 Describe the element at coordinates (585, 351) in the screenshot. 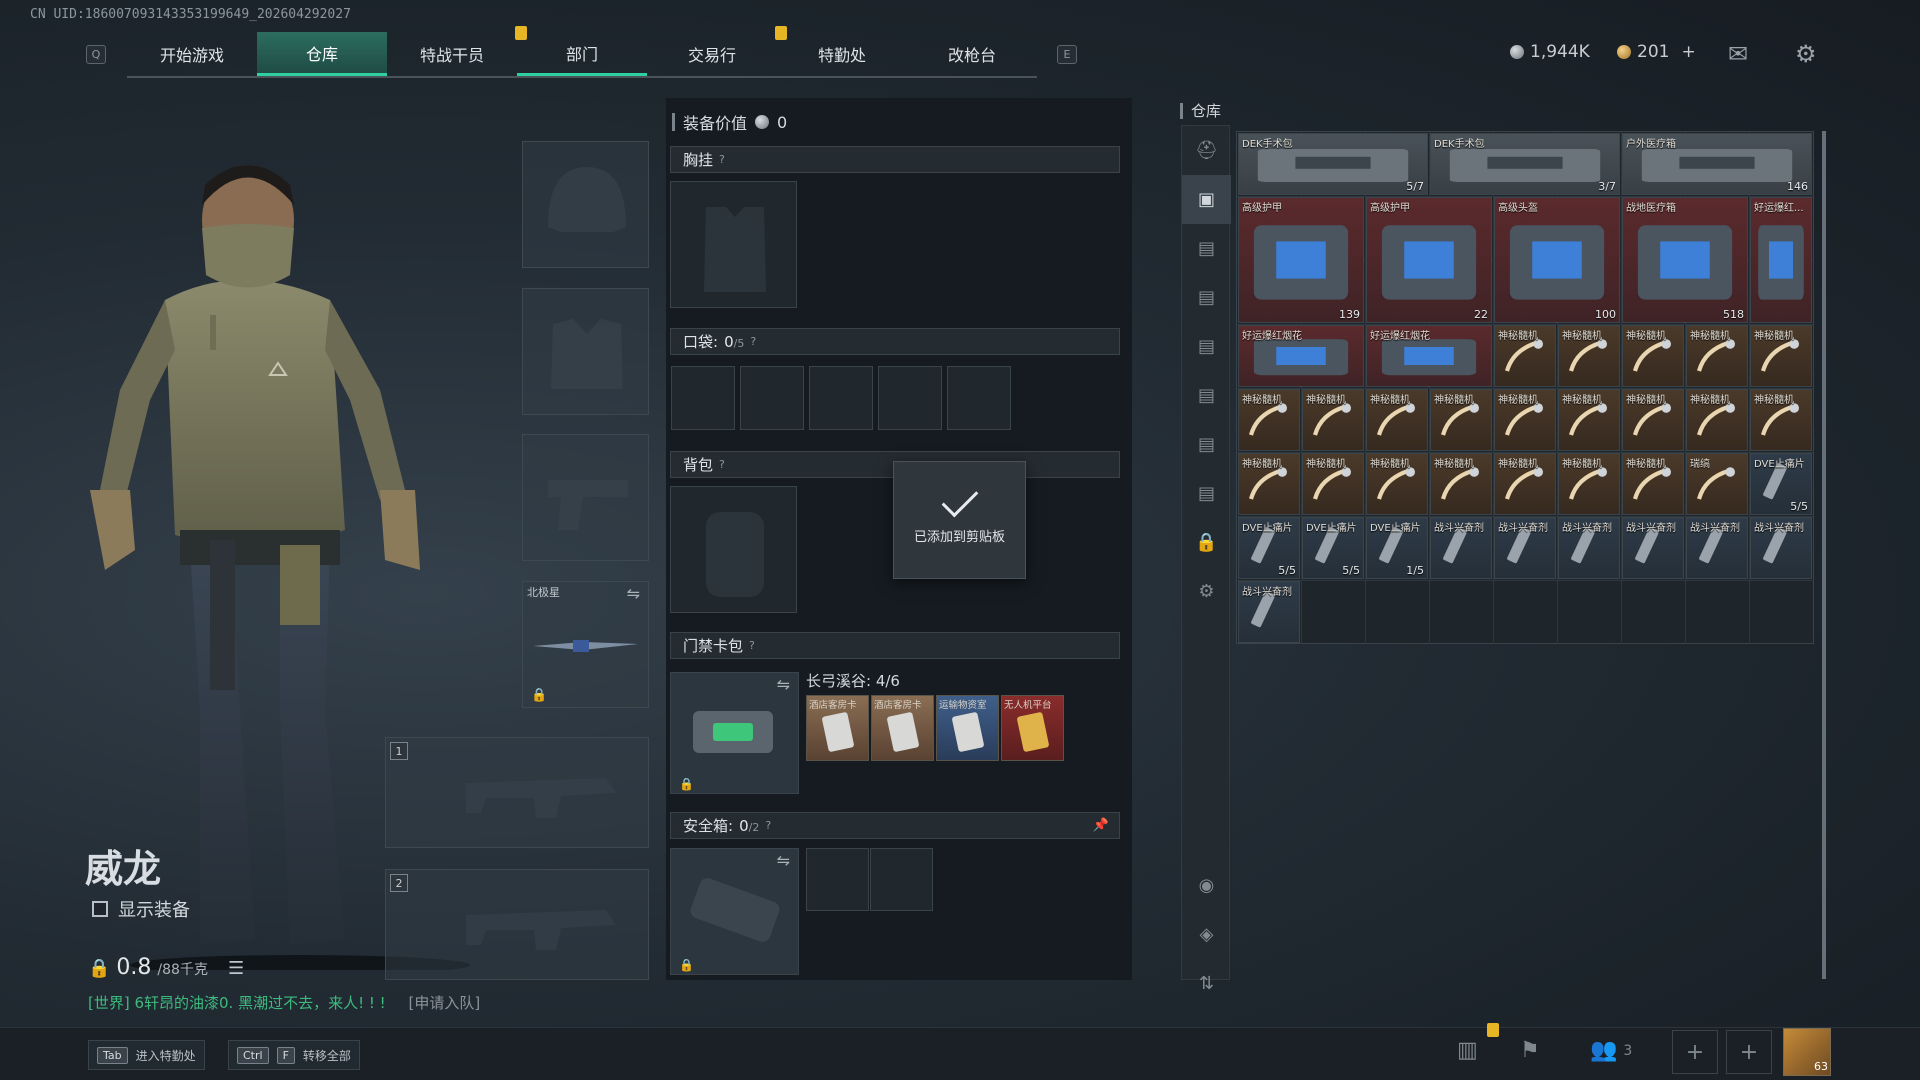

I see `armor-slot` at that location.